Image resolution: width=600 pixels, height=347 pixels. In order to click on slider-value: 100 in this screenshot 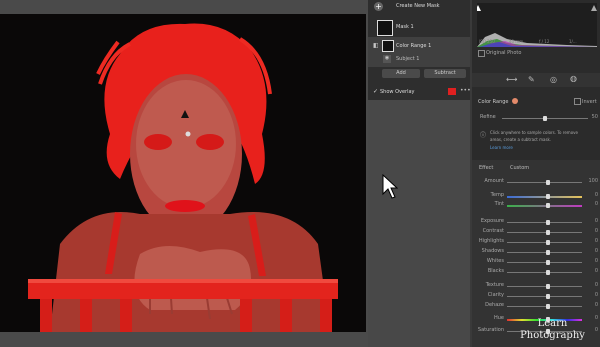, I will do `click(593, 181)`.